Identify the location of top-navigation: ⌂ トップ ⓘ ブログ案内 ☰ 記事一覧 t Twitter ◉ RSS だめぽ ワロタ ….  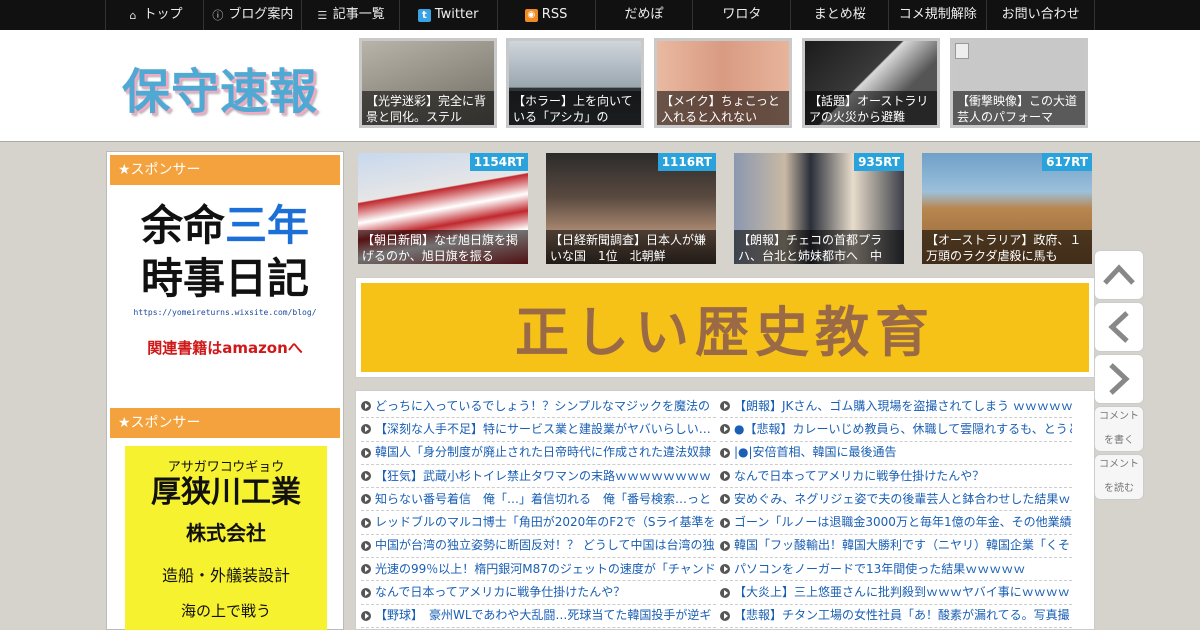
(600, 15).